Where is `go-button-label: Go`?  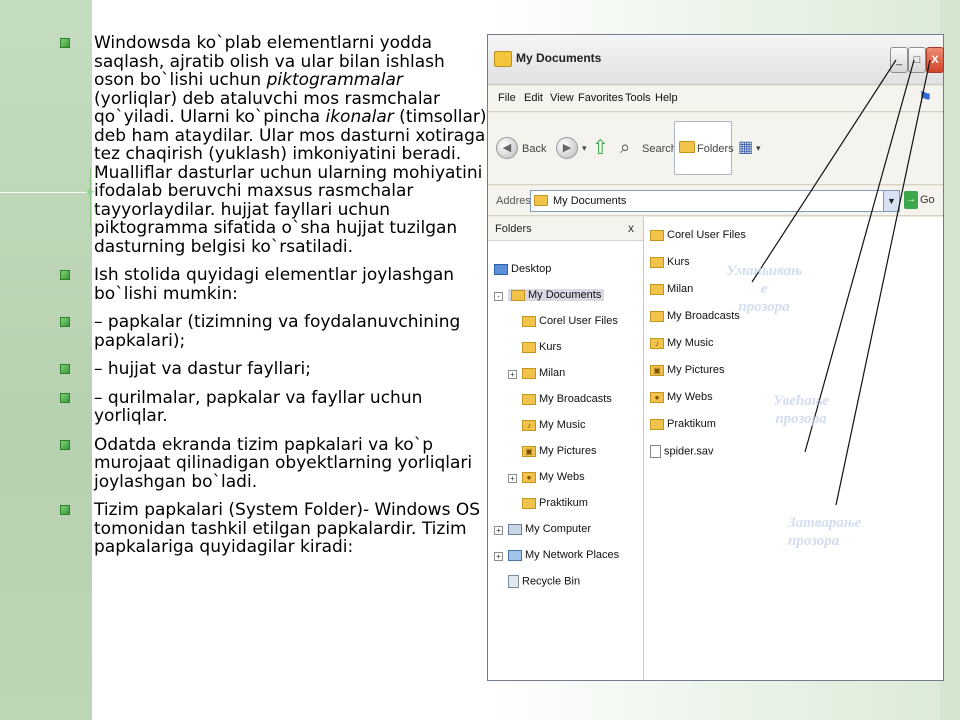 go-button-label: Go is located at coordinates (927, 200).